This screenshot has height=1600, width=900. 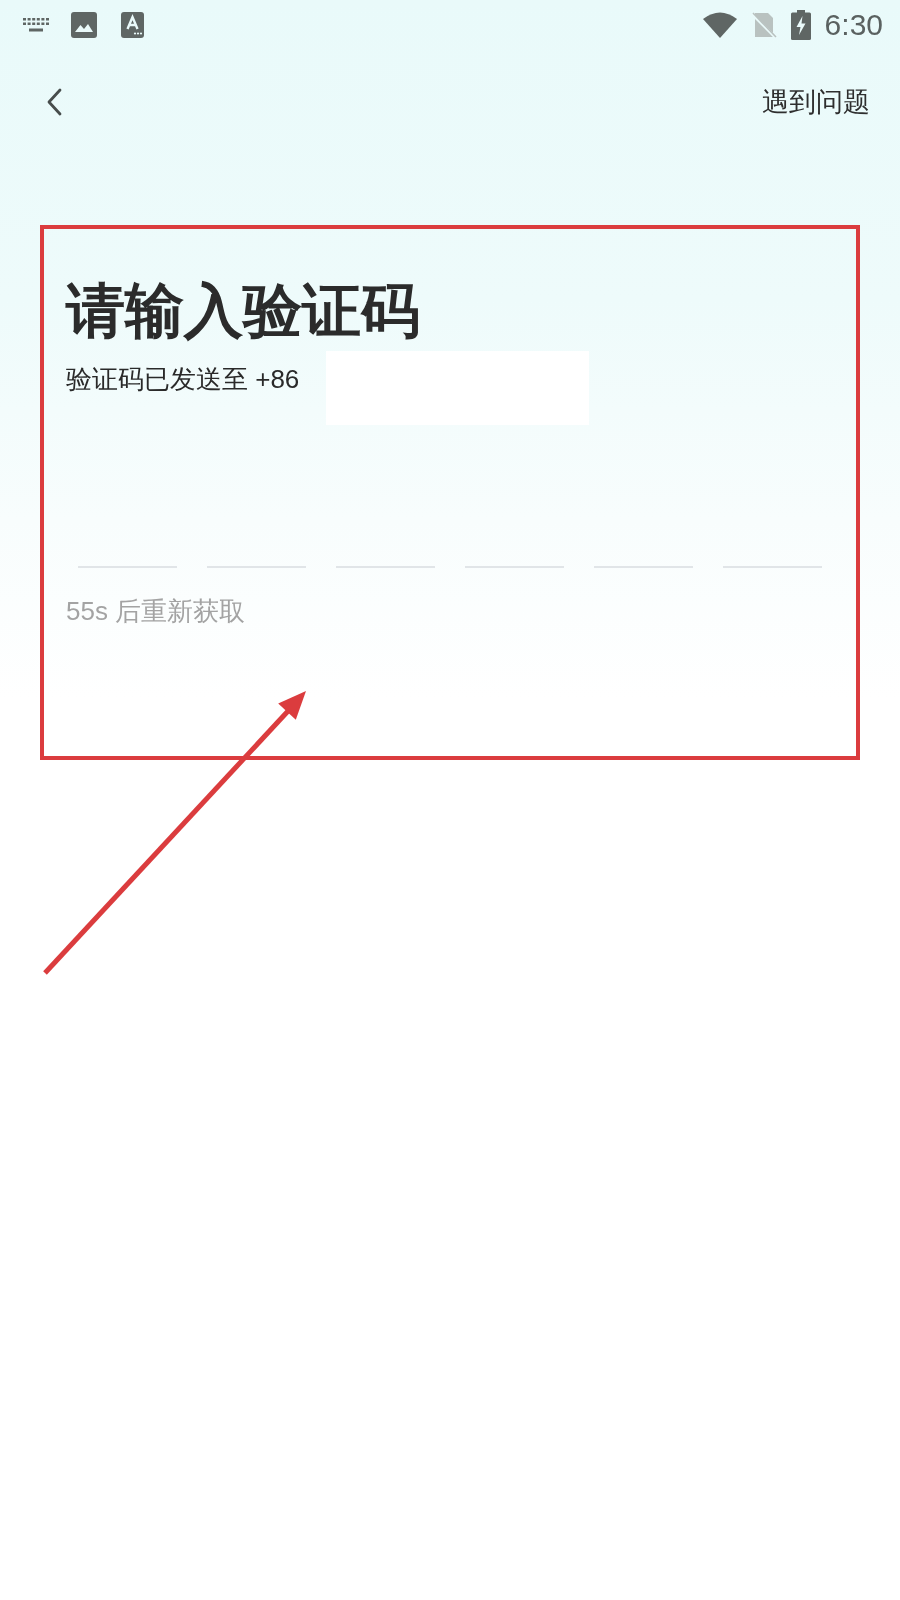 What do you see at coordinates (156, 611) in the screenshot?
I see `resend-countdown: 55s 后重新获取` at bounding box center [156, 611].